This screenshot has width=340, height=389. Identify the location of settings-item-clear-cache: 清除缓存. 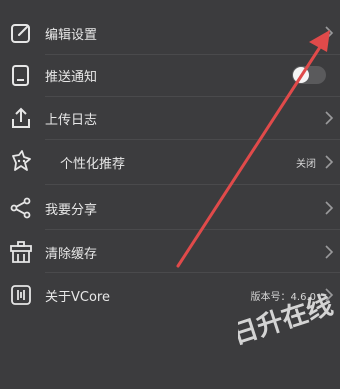
(170, 252).